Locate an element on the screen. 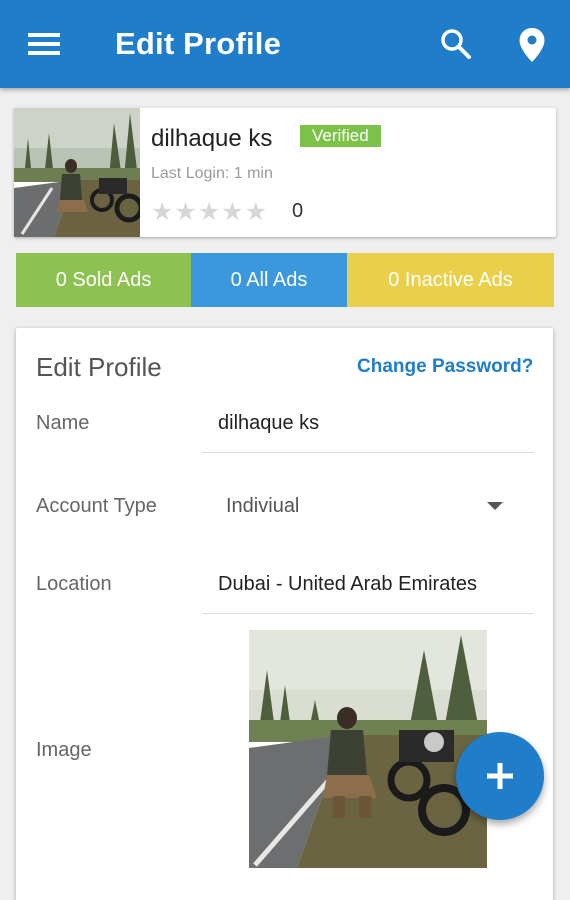 The height and width of the screenshot is (900, 570). star-rating: ★★★★★ is located at coordinates (210, 212).